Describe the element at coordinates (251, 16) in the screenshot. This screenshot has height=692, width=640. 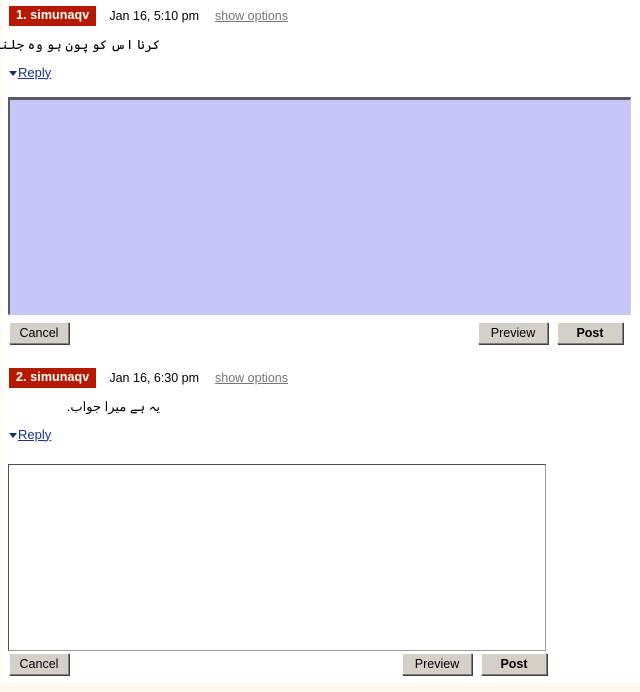
I see `post-1-show-options-link: show options` at that location.